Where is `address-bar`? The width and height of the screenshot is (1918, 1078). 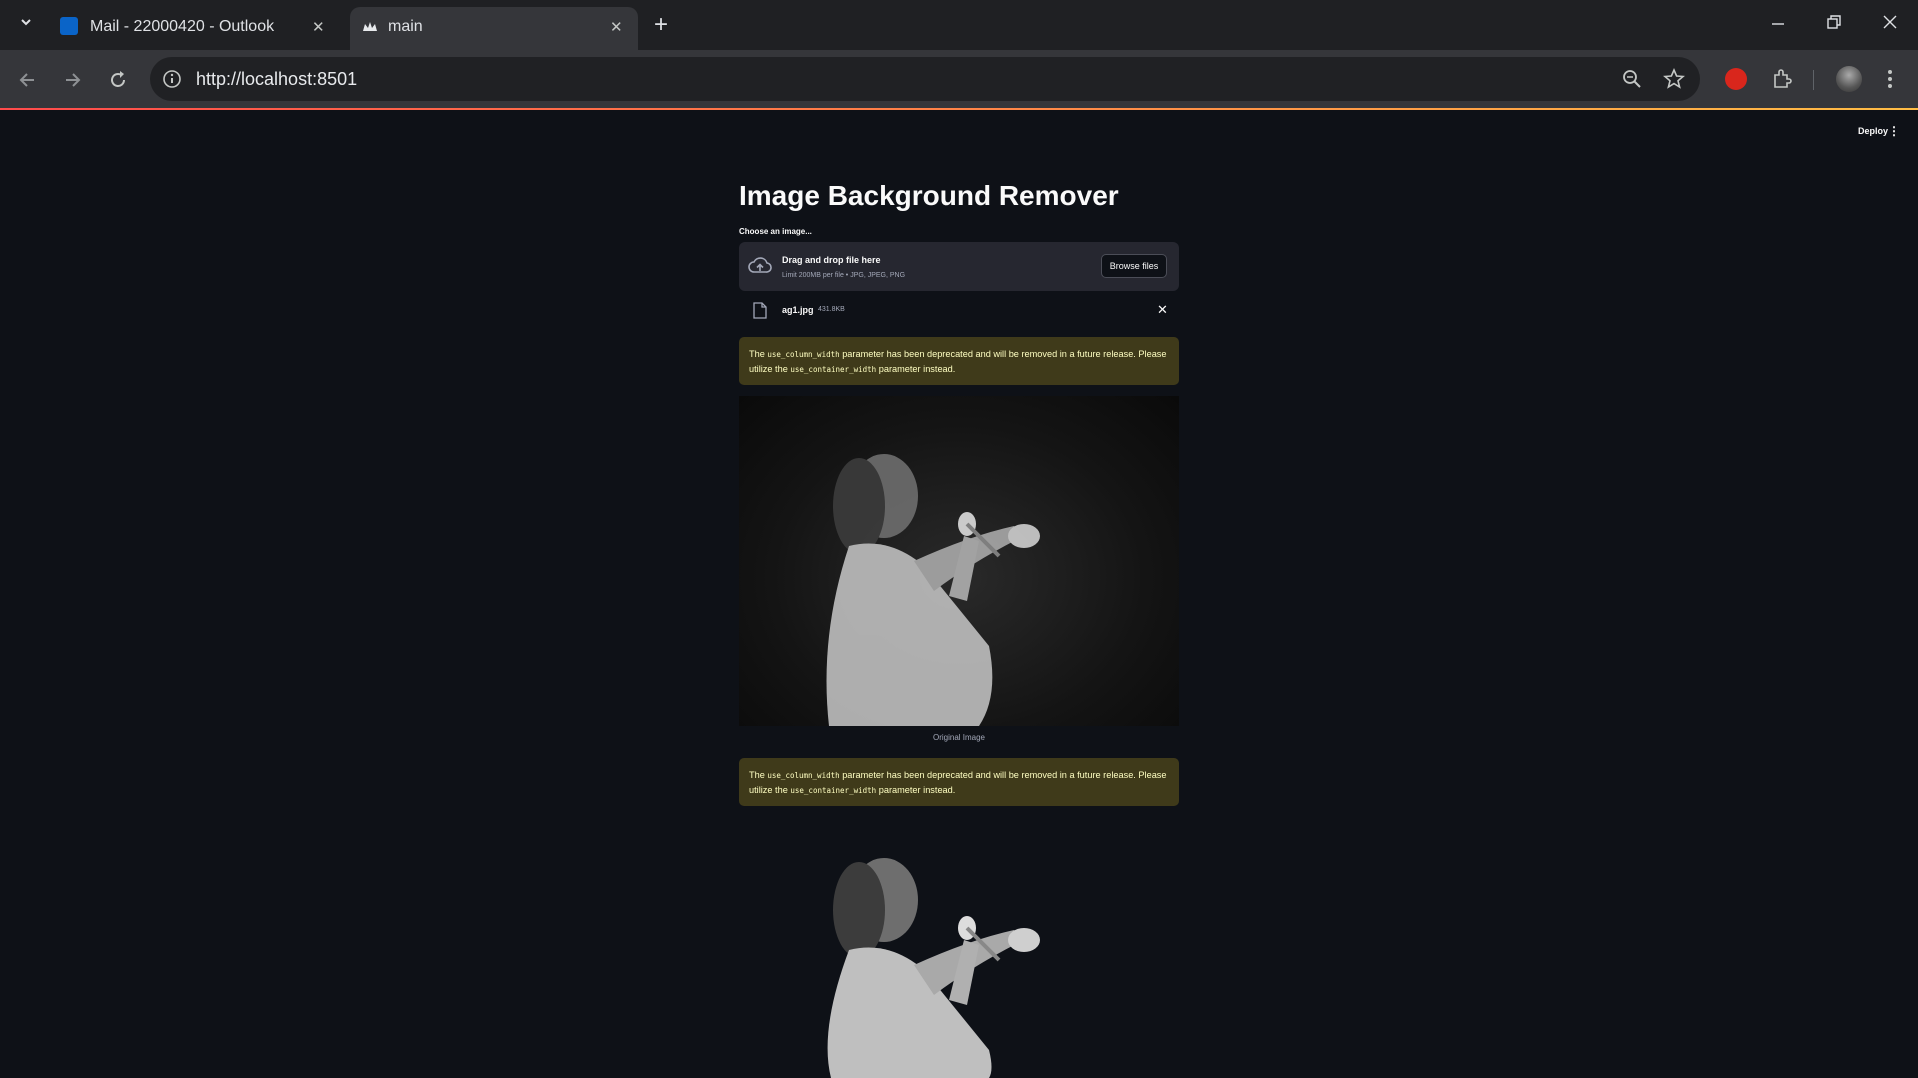 address-bar is located at coordinates (925, 79).